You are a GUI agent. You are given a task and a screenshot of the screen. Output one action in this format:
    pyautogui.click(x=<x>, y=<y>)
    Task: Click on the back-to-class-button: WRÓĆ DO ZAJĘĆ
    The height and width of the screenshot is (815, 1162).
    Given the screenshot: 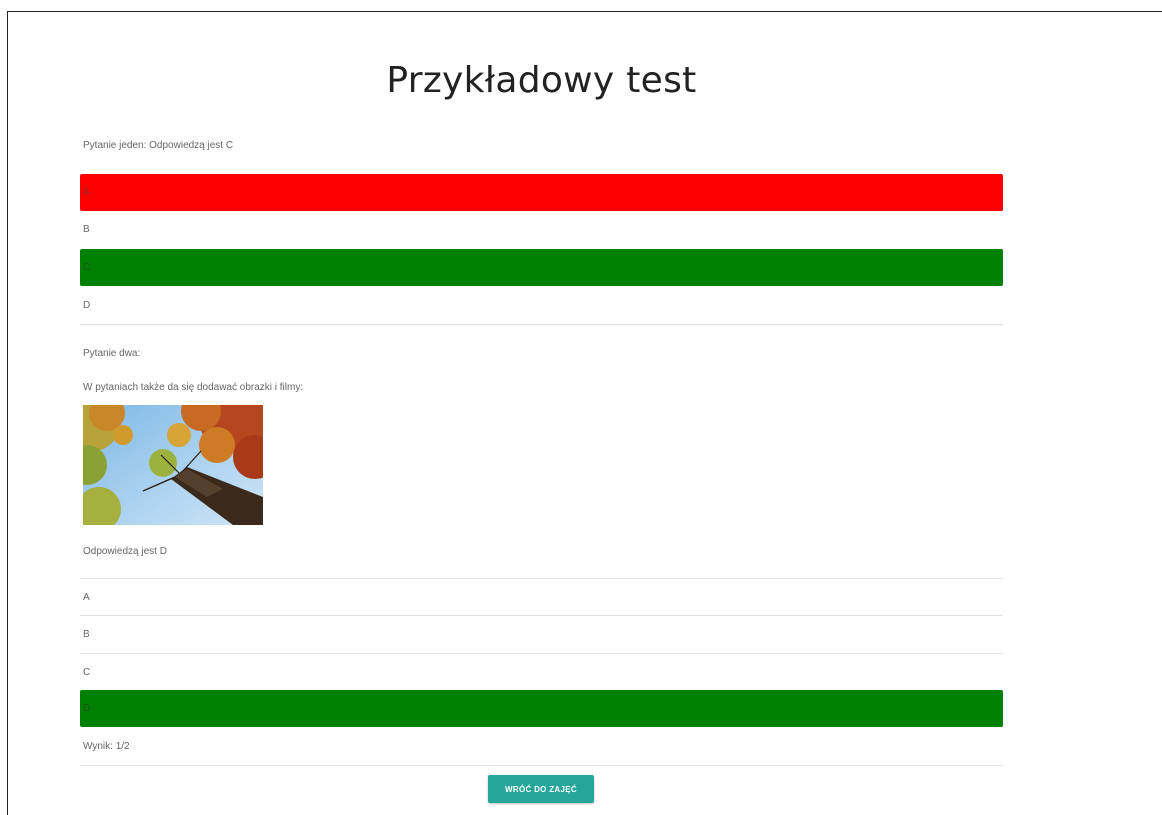 What is the action you would take?
    pyautogui.click(x=541, y=789)
    